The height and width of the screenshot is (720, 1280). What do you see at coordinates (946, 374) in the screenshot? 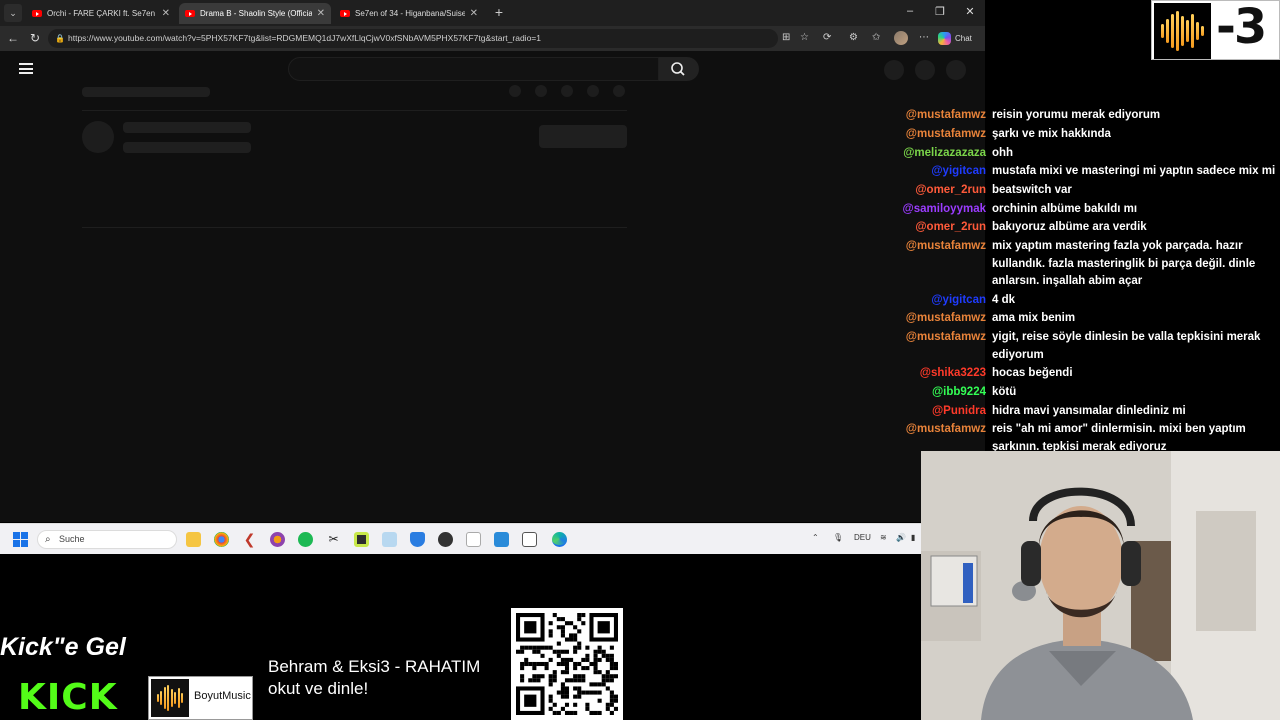
I see `chat-username: @shika3223` at bounding box center [946, 374].